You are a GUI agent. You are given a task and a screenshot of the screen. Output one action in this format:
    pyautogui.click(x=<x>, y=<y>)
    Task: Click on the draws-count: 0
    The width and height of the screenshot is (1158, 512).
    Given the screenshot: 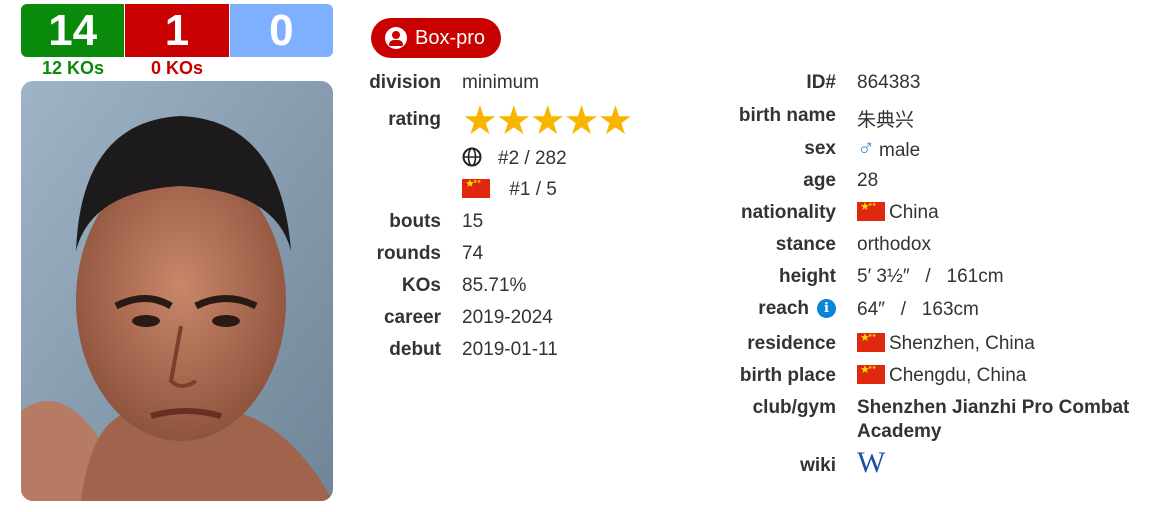 What is the action you would take?
    pyautogui.click(x=280, y=30)
    